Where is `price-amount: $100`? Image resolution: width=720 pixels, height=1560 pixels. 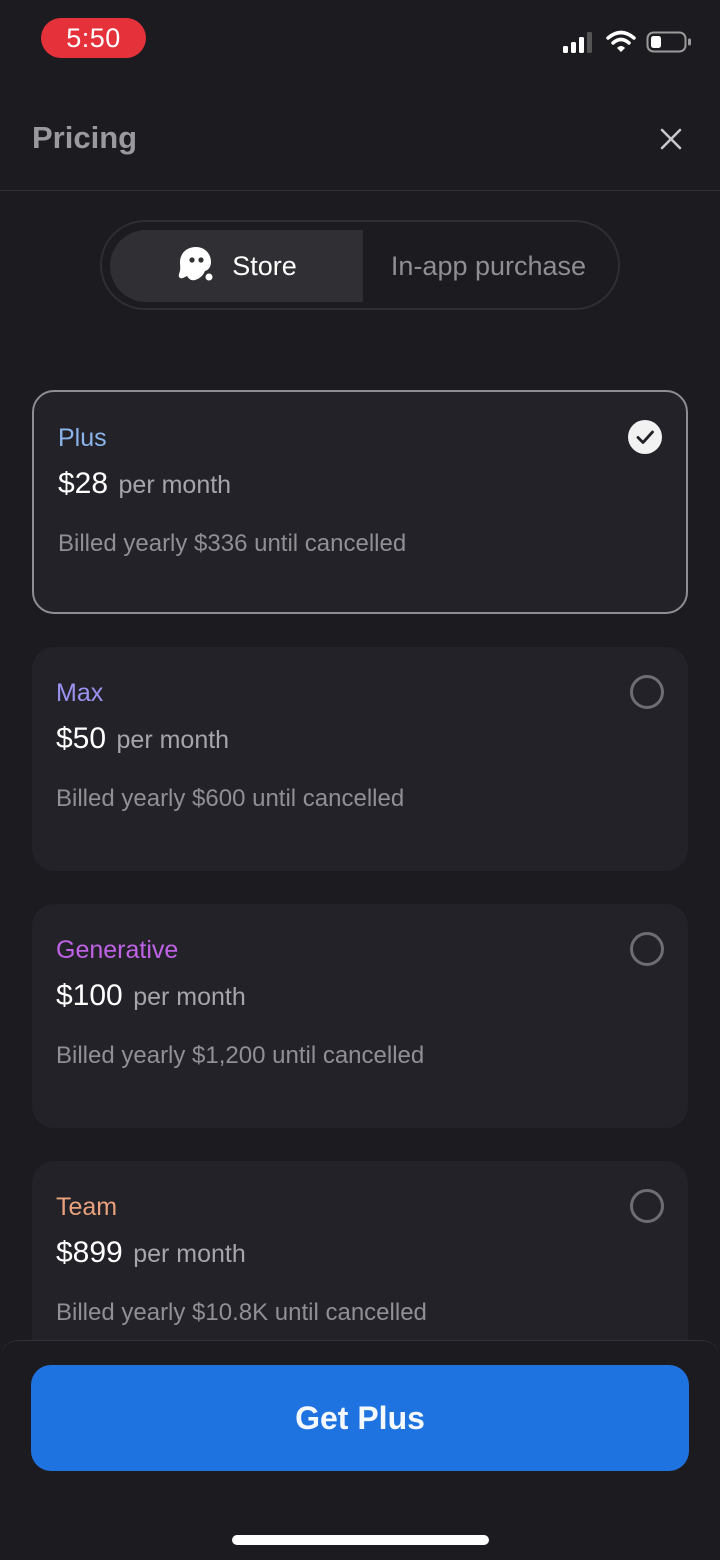
price-amount: $100 is located at coordinates (89, 995).